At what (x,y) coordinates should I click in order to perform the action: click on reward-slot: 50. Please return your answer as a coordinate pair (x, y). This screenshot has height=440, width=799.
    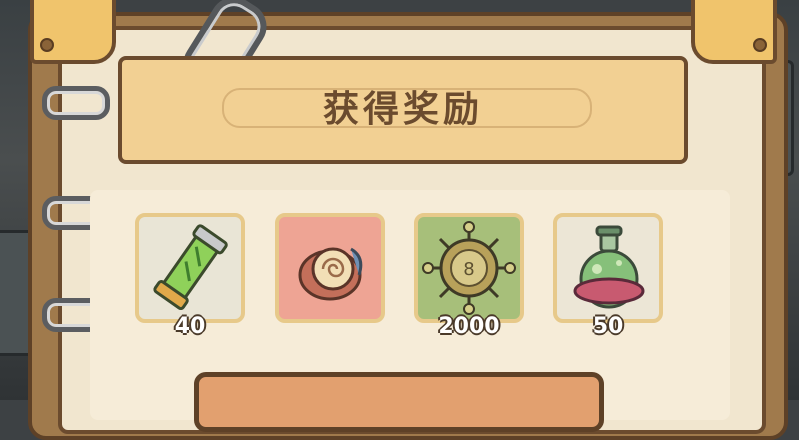
    Looking at the image, I should click on (608, 276).